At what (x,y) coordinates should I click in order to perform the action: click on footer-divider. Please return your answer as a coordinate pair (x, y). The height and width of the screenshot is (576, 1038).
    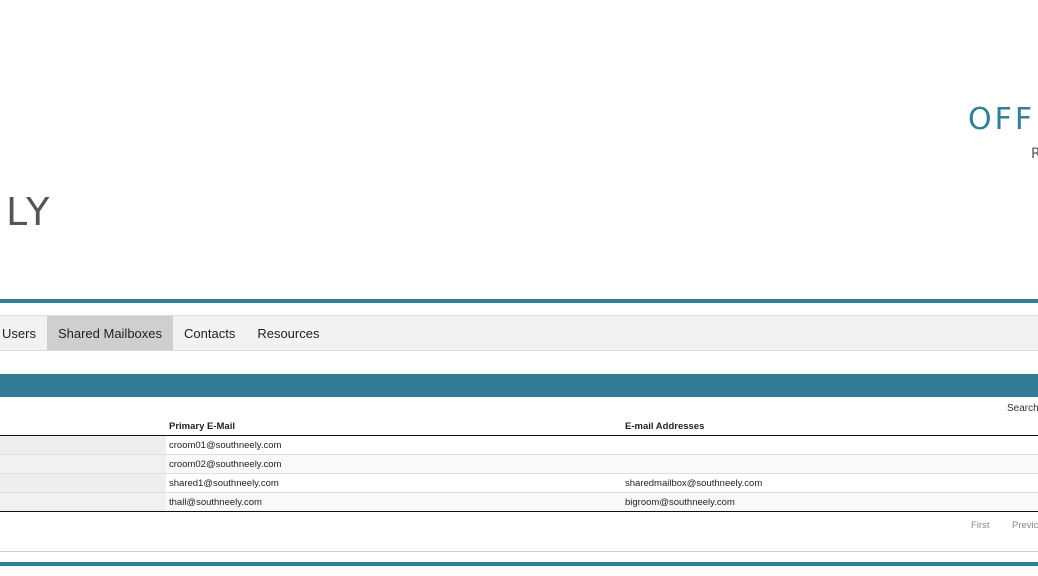
    Looking at the image, I should click on (519, 564).